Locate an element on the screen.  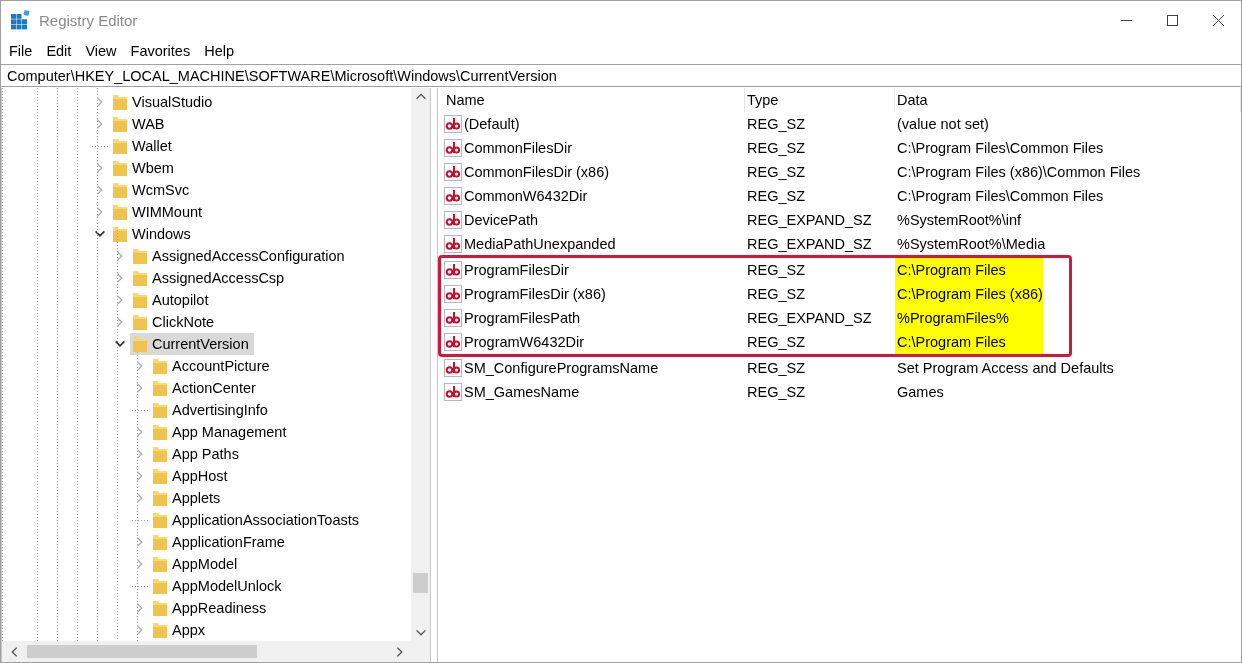
column-header: Data is located at coordinates (1068, 100).